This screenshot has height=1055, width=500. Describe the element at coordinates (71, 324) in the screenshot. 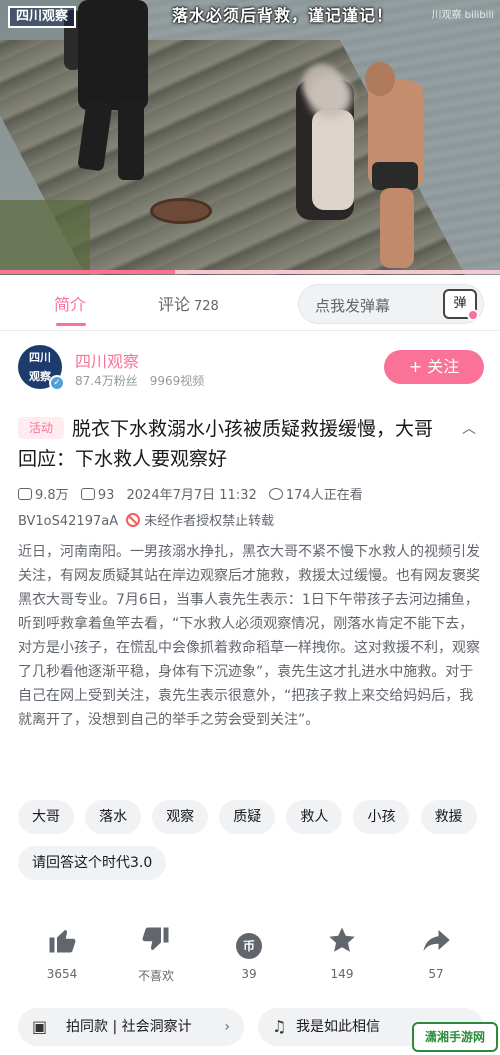

I see `tab-active-indicator` at that location.